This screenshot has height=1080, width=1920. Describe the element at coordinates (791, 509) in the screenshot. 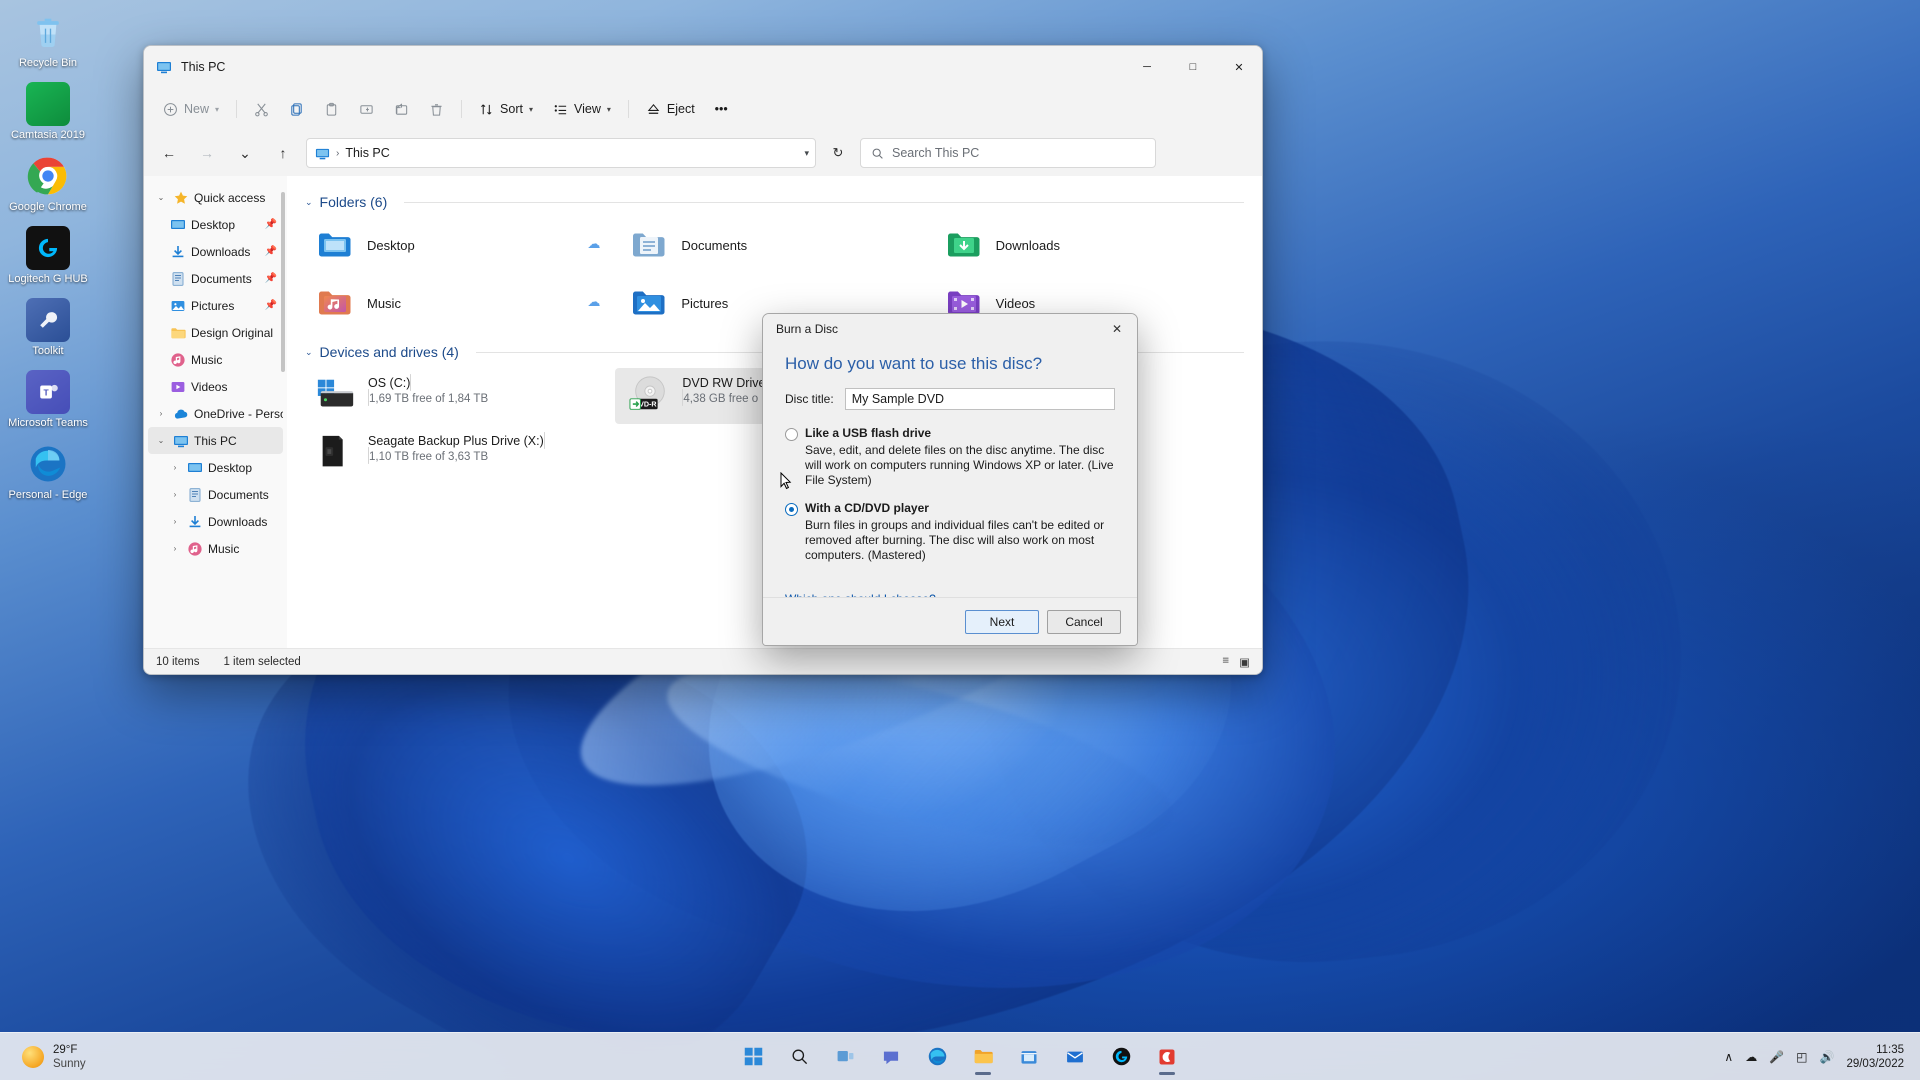

I see `radio-with-a-cd-dvd-player` at that location.